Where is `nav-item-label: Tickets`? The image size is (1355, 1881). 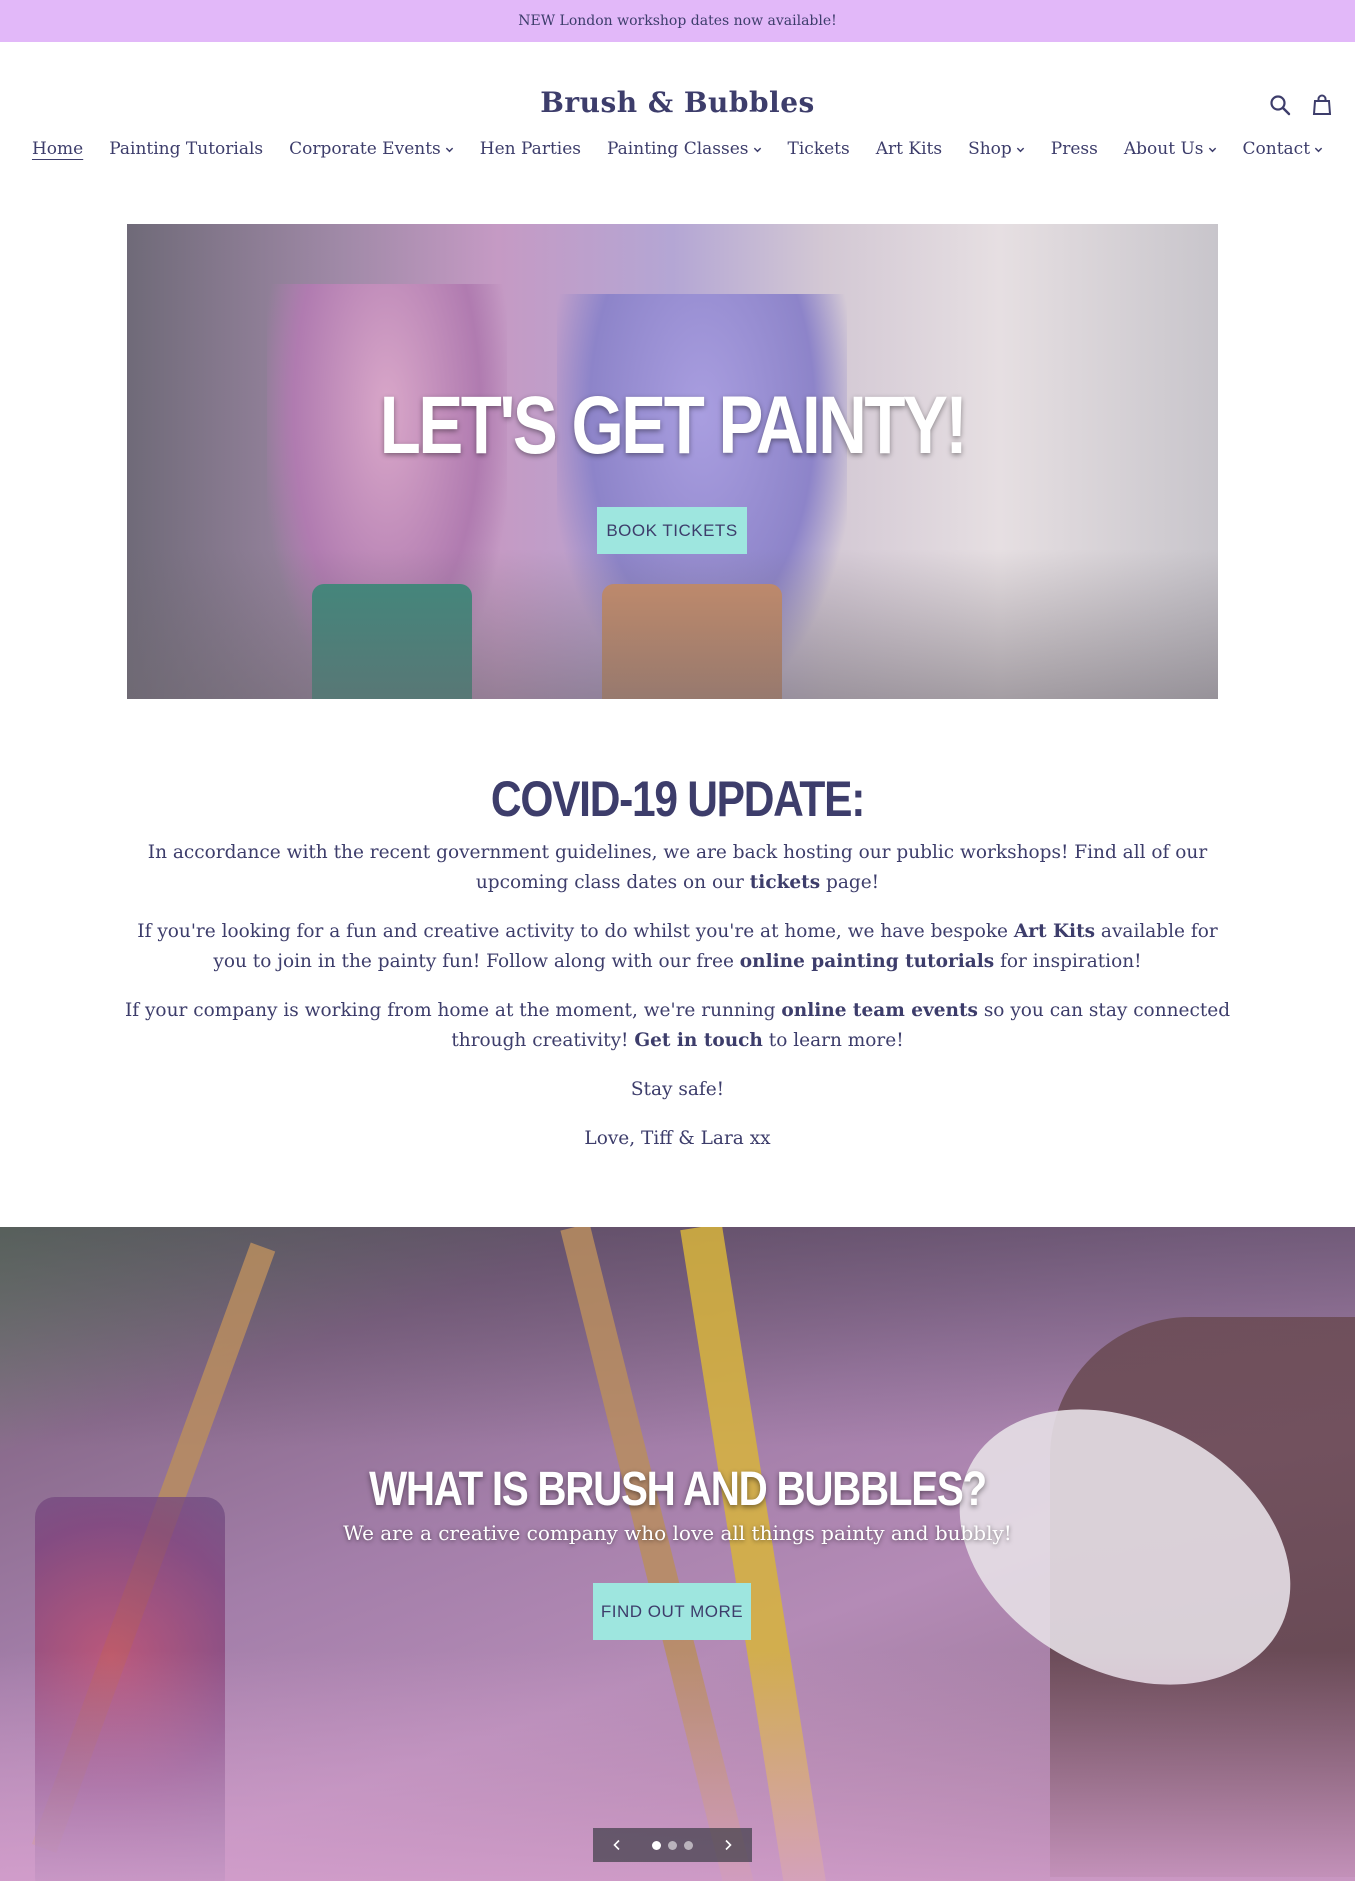 nav-item-label: Tickets is located at coordinates (818, 149).